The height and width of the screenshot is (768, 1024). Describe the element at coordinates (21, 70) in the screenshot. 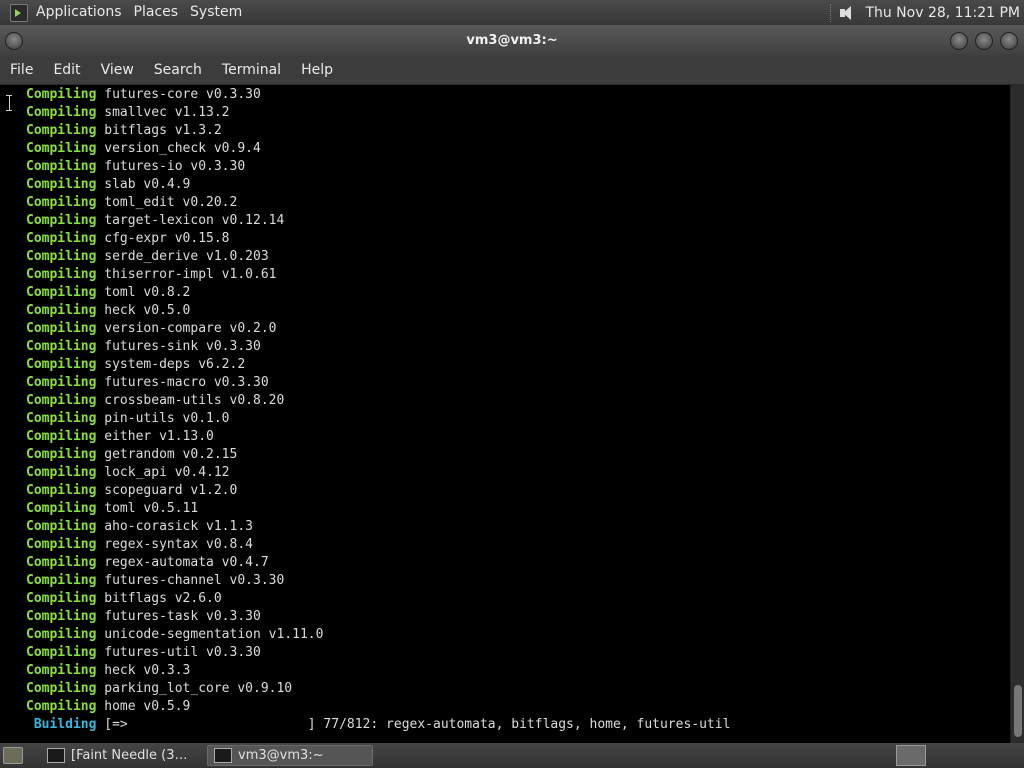

I see `menu-file: File` at that location.